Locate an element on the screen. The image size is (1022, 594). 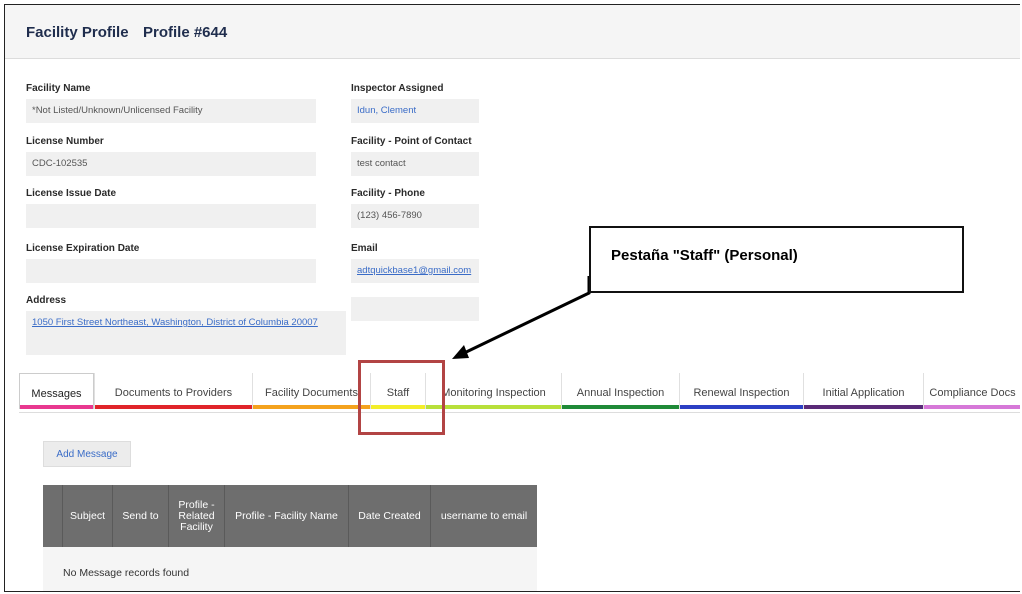
callout-arrow is located at coordinates (521, 317).